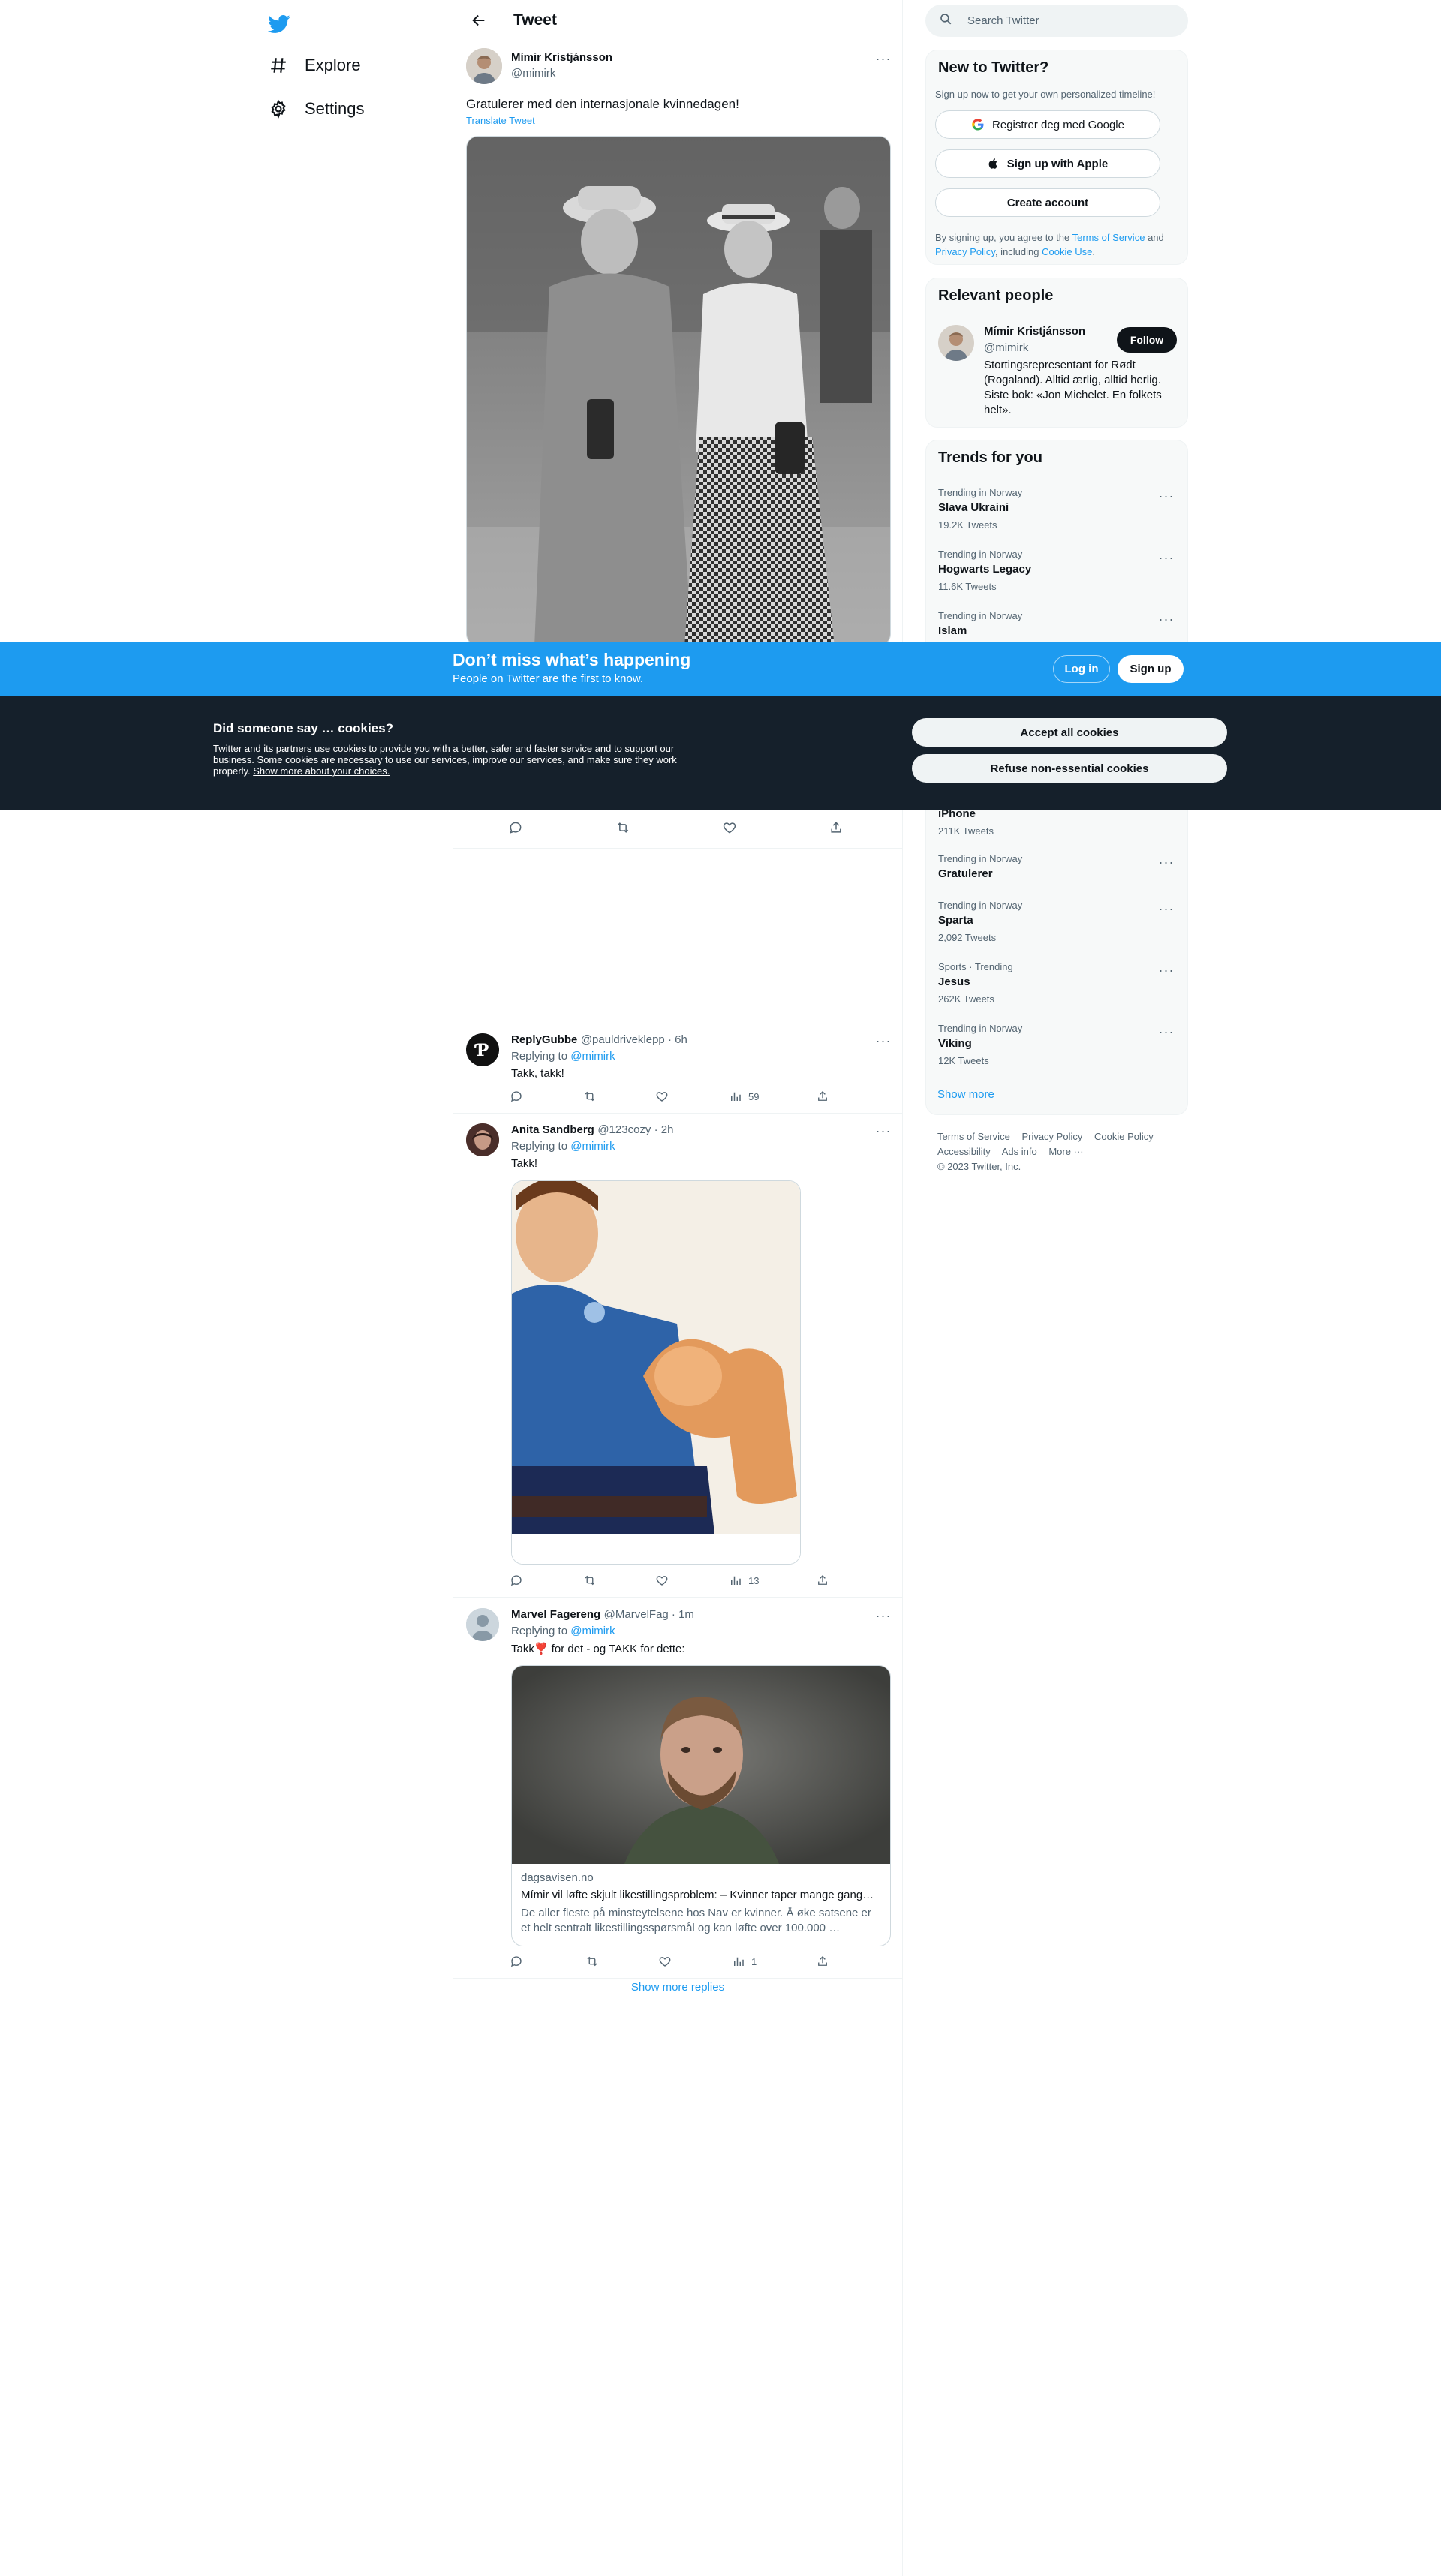 Image resolution: width=1441 pixels, height=2576 pixels. Describe the element at coordinates (656, 1372) in the screenshot. I see `reply-photo` at that location.